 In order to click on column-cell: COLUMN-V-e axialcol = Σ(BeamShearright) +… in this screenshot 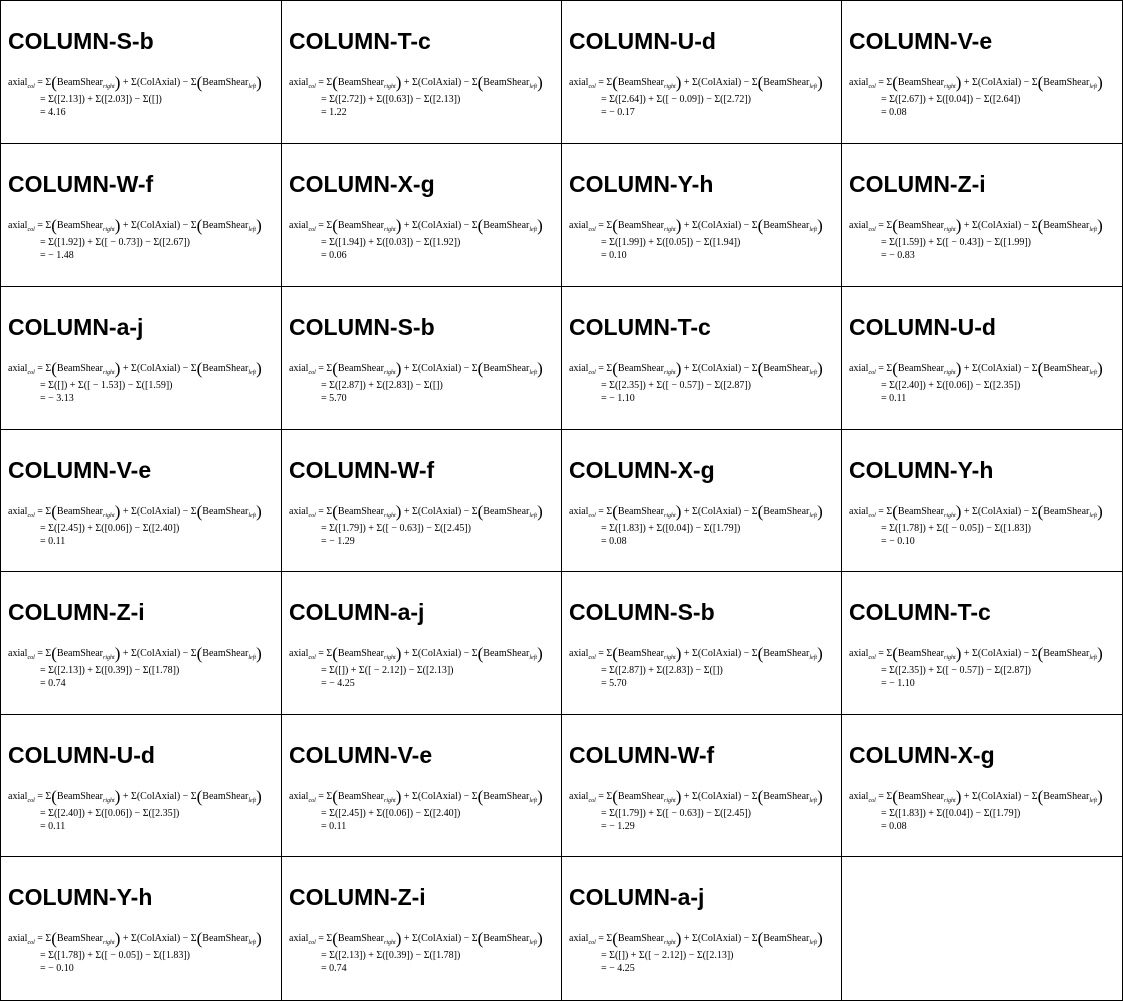, I will do `click(422, 786)`.